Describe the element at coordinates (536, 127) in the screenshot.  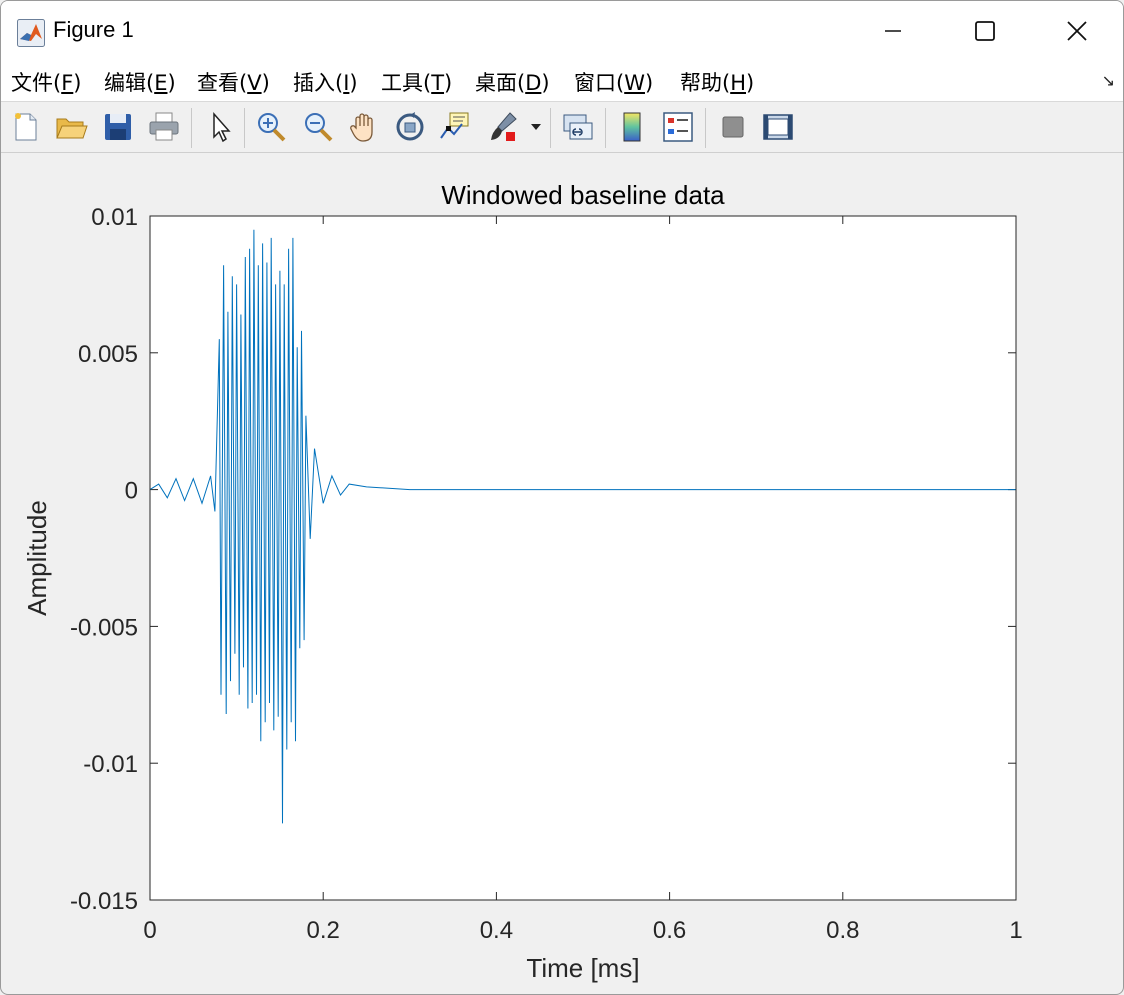
I see `brush-dropdown-icon` at that location.